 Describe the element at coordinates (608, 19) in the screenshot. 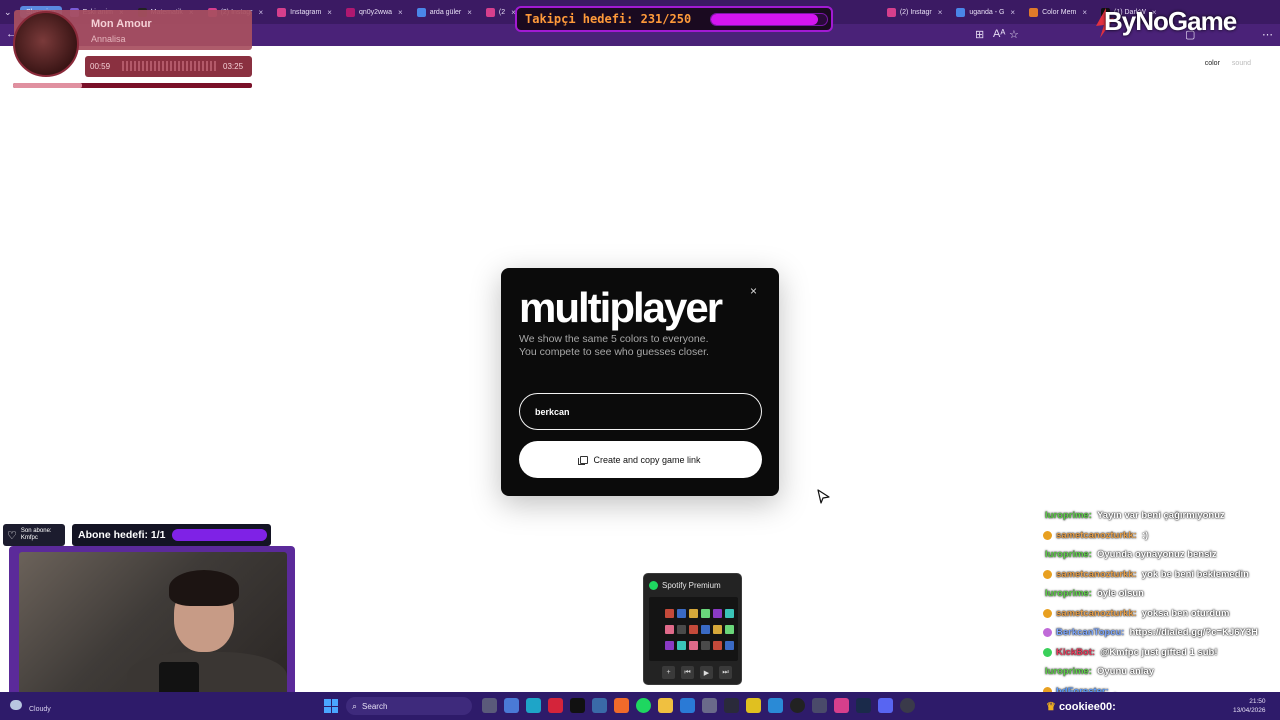

I see `follower-goal-label: Takipçi hedefi: 231/250` at that location.